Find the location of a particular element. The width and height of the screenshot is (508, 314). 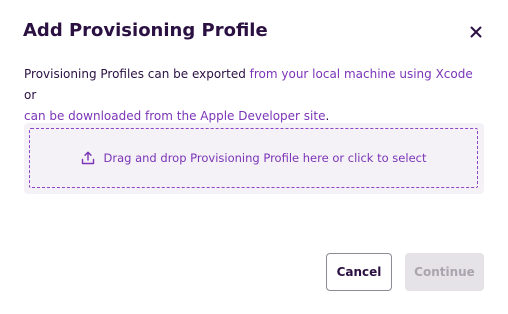

dialog-title: Add Provisioning Profile is located at coordinates (145, 30).